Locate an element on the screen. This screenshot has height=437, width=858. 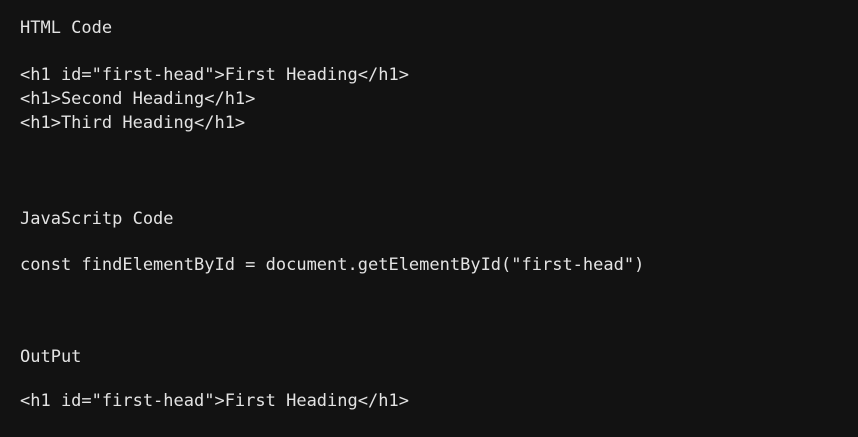
html-code-line: <h1>Second Heading</h1> is located at coordinates (138, 99).